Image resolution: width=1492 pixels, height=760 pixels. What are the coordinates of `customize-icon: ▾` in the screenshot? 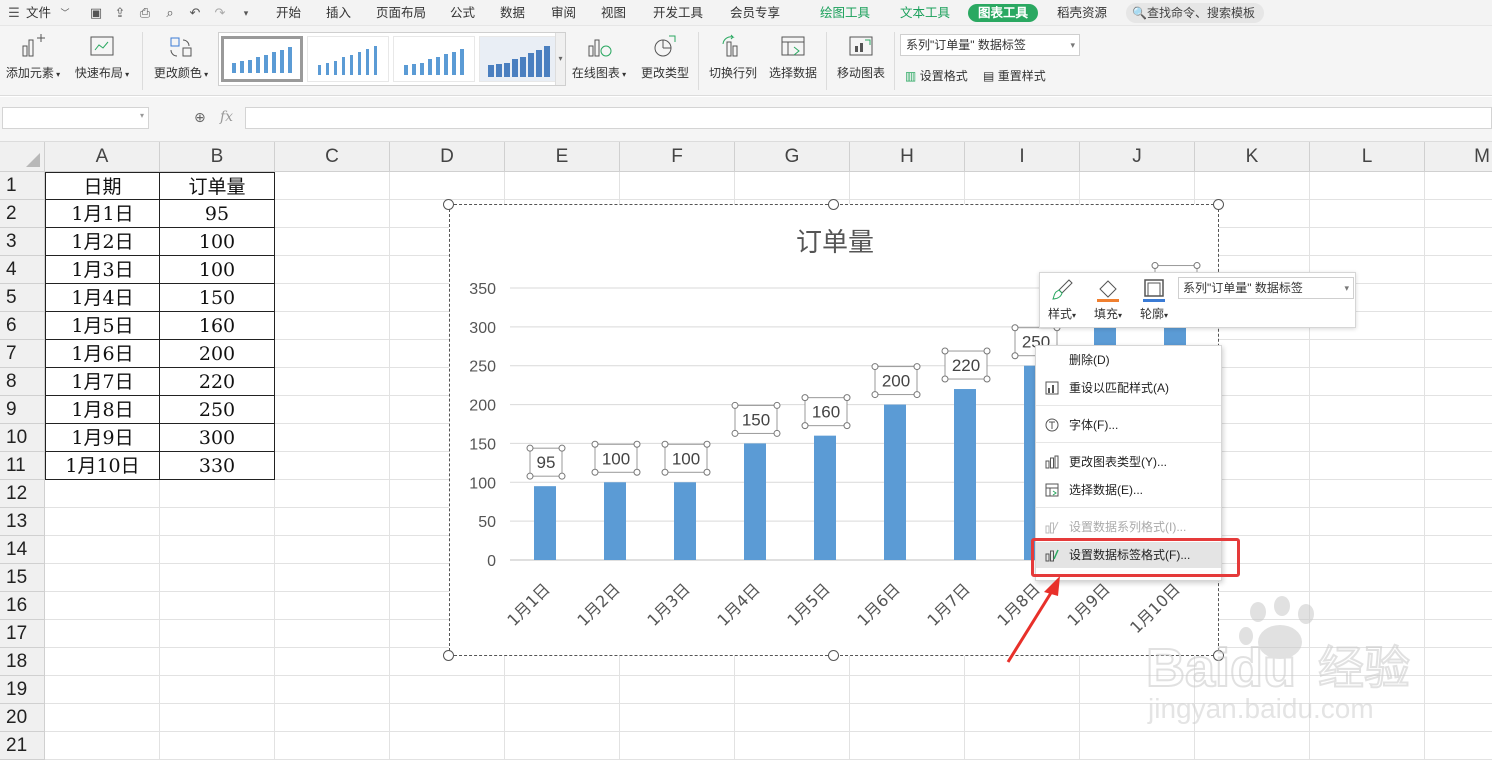 It's located at (246, 13).